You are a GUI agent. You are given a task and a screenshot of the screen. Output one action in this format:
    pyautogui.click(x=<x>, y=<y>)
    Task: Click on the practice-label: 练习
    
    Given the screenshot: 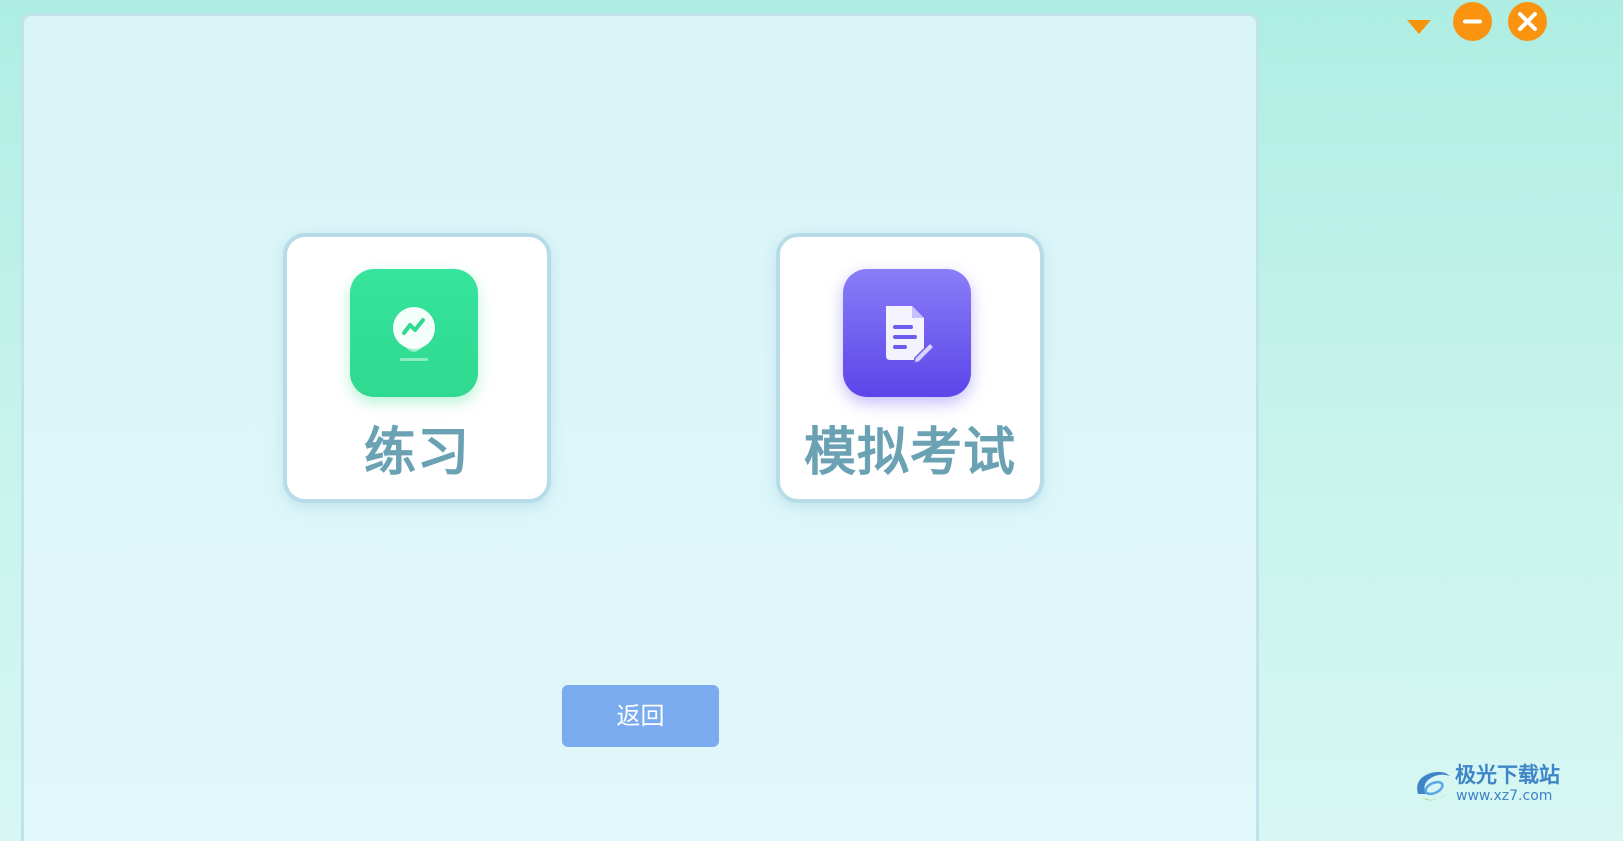 What is the action you would take?
    pyautogui.click(x=416, y=453)
    